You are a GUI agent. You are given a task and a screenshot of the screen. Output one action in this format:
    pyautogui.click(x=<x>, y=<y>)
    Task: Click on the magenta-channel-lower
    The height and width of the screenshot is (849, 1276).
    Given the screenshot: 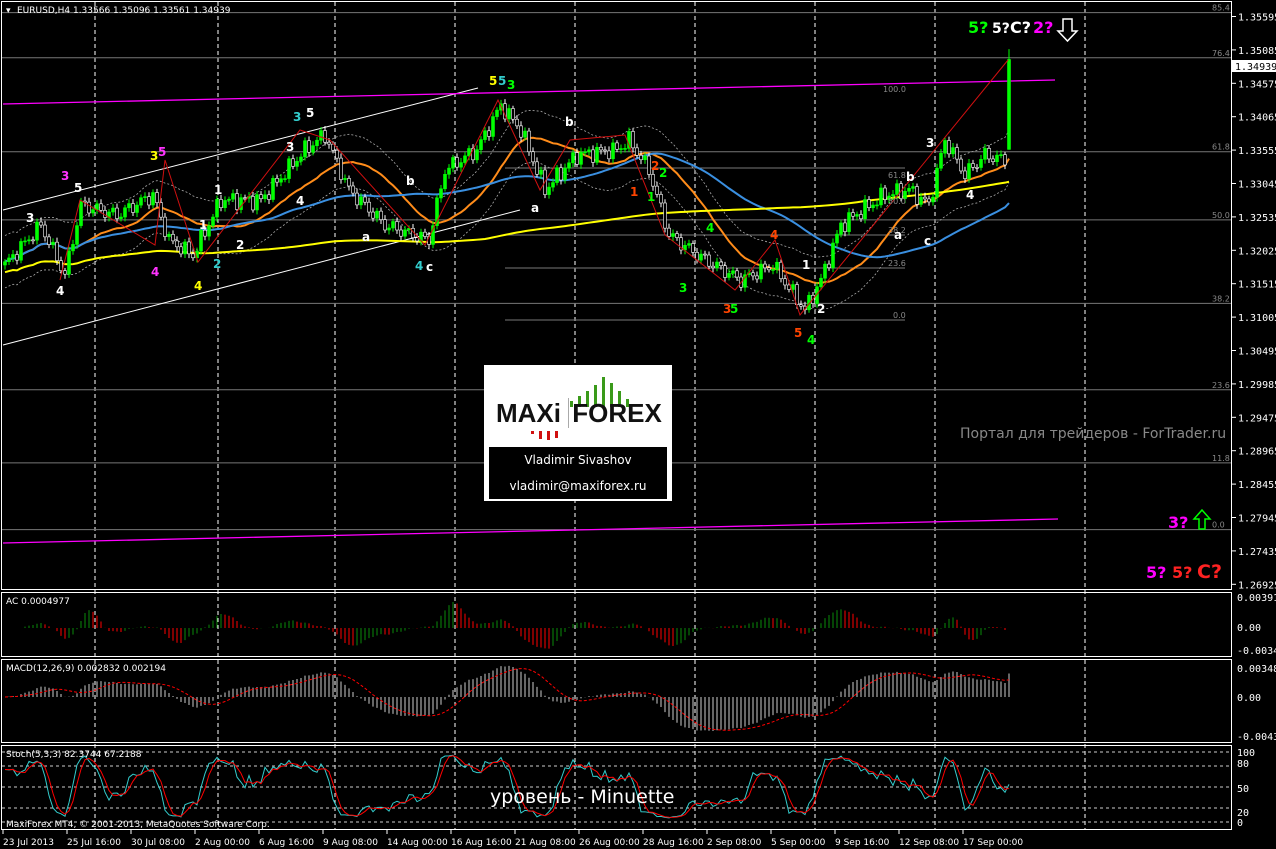 What is the action you would take?
    pyautogui.click(x=530, y=531)
    